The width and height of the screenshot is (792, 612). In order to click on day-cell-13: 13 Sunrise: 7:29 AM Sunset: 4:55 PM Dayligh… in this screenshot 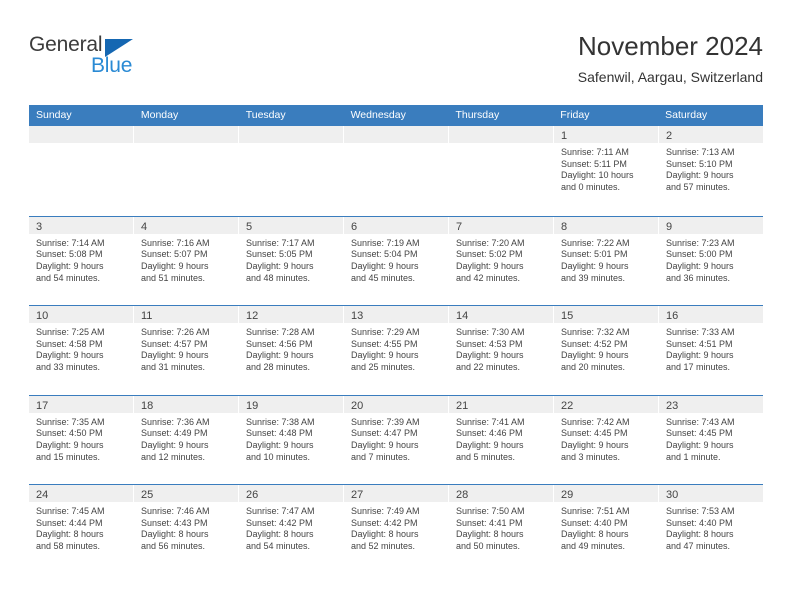, I will do `click(396, 350)`.